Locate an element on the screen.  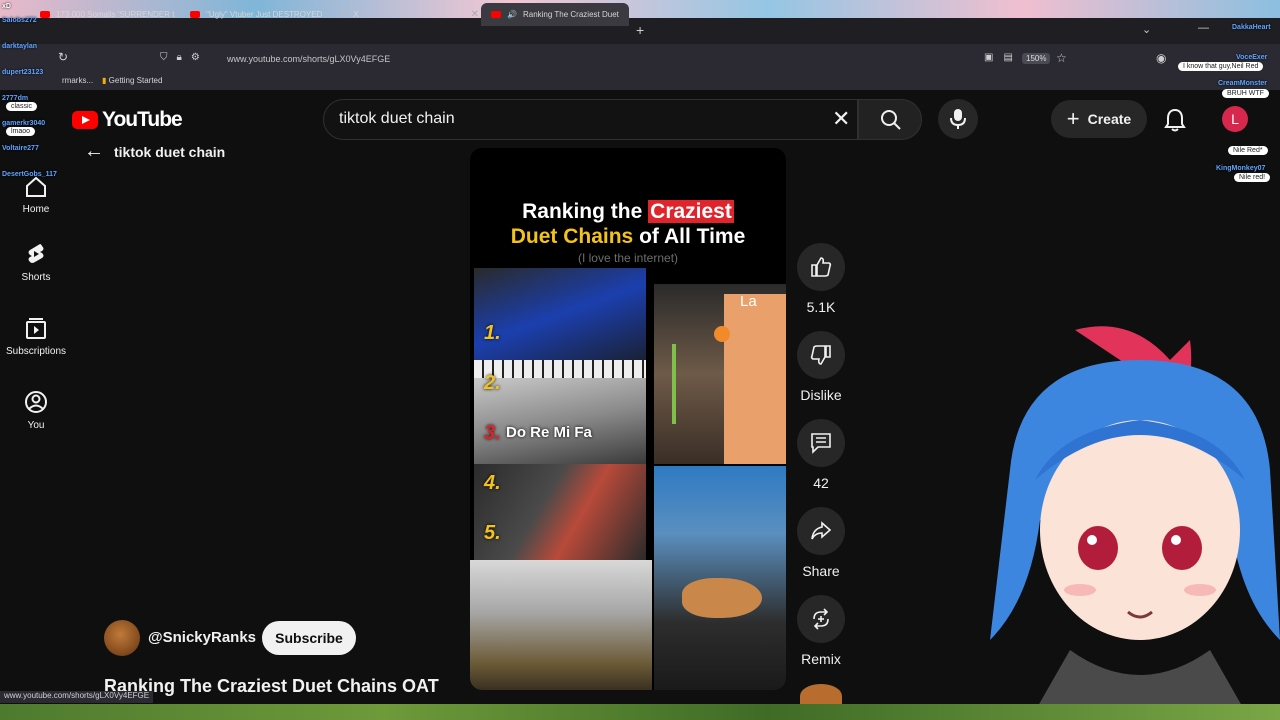
chat-username: KingMonkey07 is located at coordinates (1241, 168).